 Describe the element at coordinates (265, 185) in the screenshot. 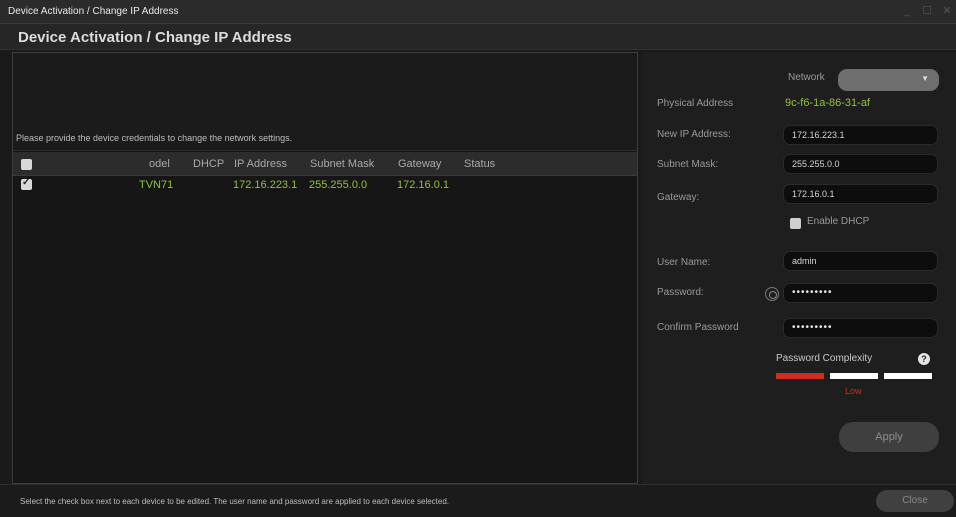

I see `cell-ip-address: 172.16.223.1` at that location.